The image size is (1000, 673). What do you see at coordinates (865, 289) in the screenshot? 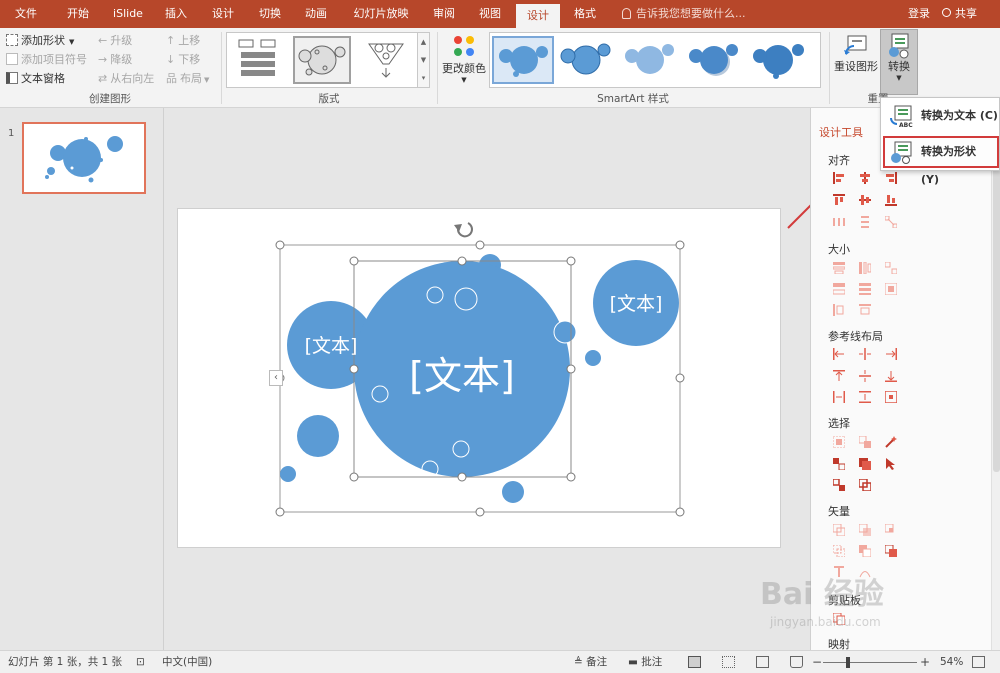
I see `fit-height-icon` at bounding box center [865, 289].